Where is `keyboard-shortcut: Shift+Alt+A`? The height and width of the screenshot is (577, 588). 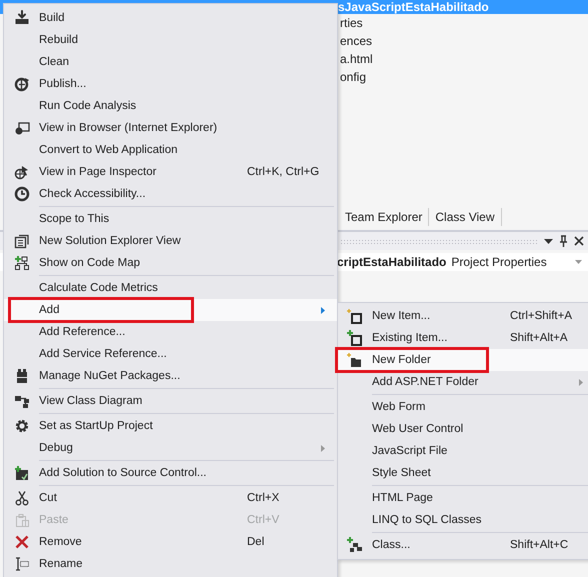
keyboard-shortcut: Shift+Alt+A is located at coordinates (539, 338).